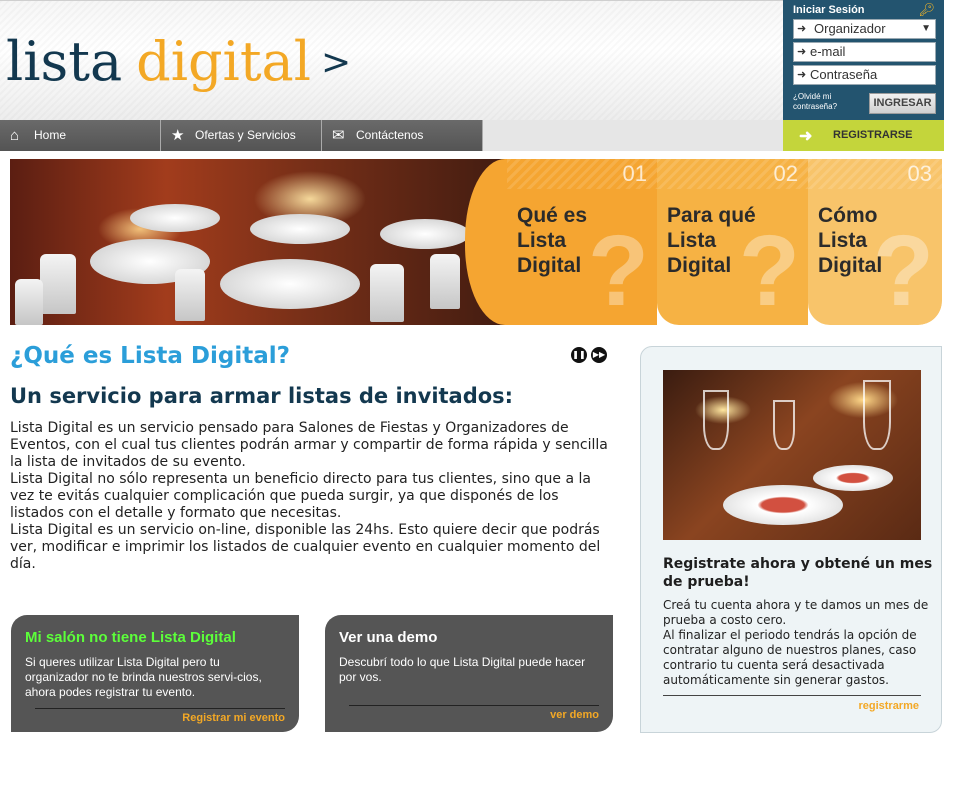  I want to click on view-demo-link: ver demo, so click(574, 715).